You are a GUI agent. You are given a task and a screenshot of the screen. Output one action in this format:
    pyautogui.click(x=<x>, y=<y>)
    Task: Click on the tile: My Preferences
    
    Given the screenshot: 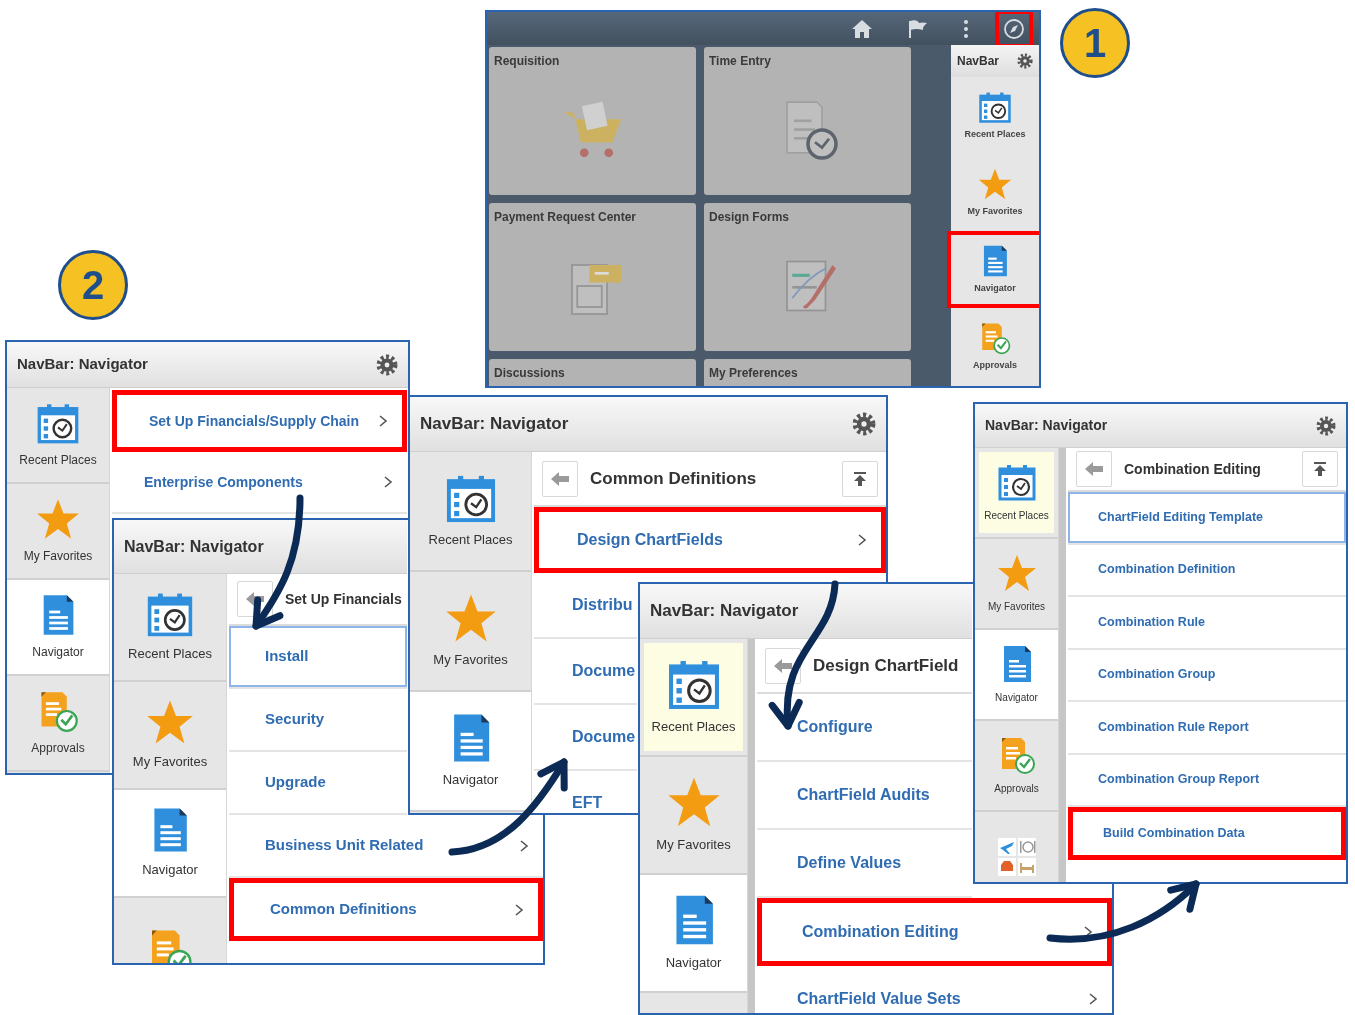 What is the action you would take?
    pyautogui.click(x=807, y=372)
    